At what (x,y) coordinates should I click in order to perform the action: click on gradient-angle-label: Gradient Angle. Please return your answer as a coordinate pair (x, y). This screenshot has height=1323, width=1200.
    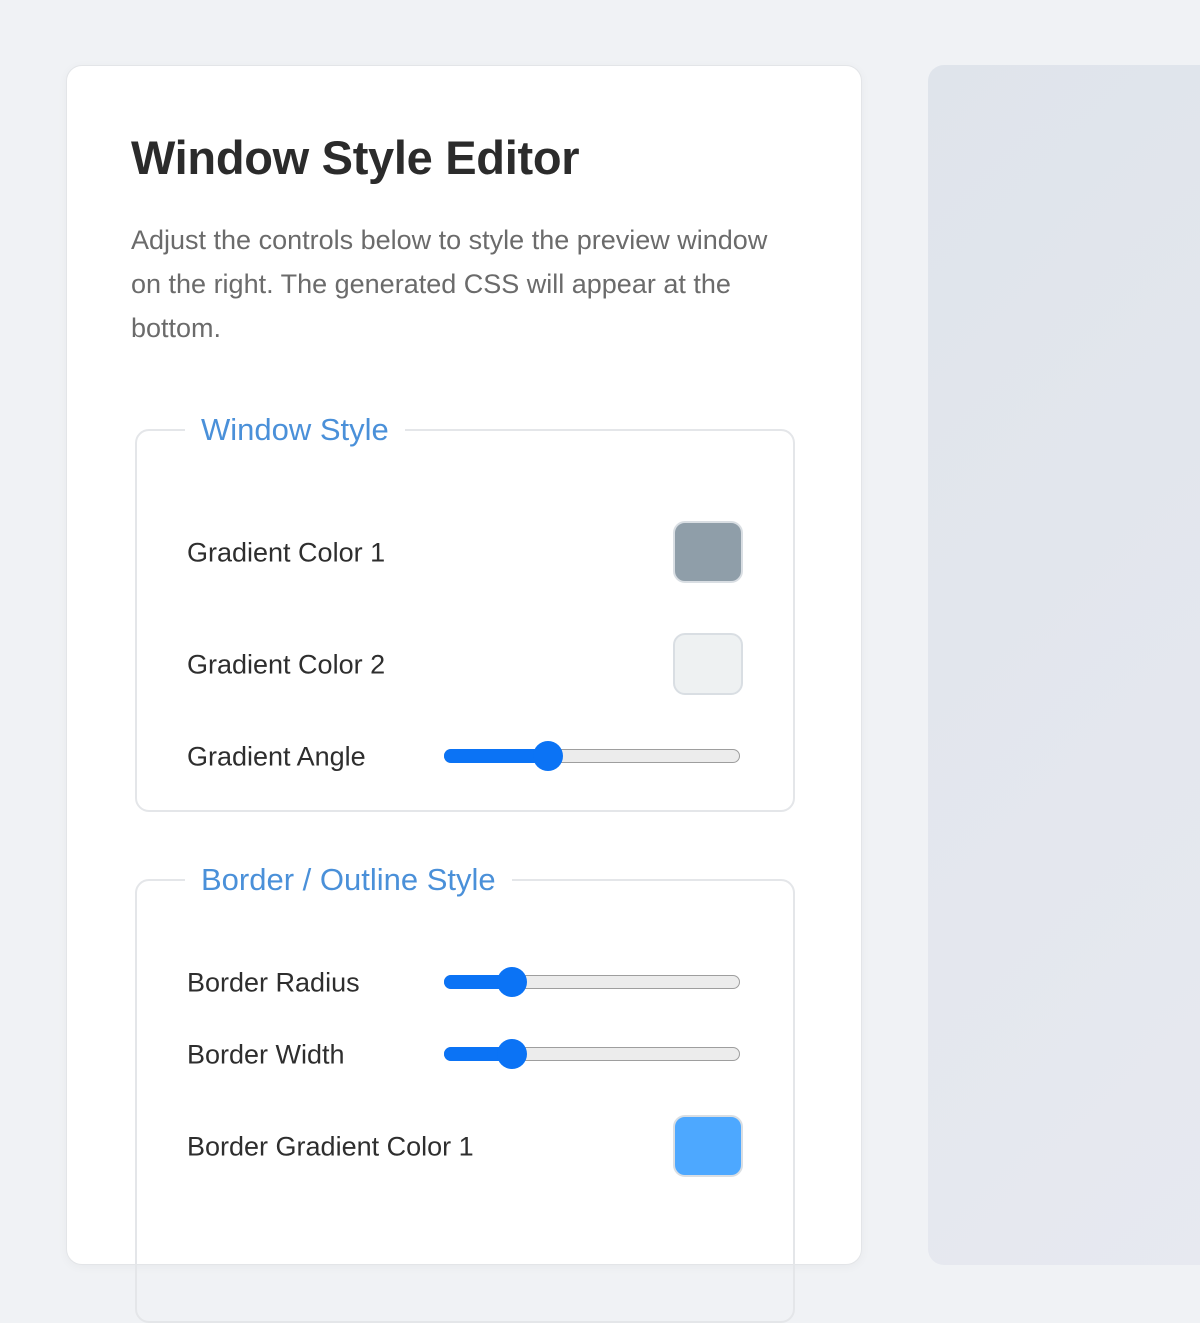
    Looking at the image, I should click on (276, 756).